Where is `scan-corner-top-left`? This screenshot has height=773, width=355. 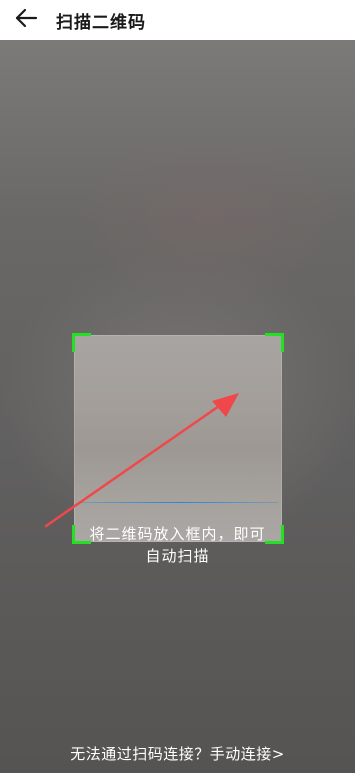 scan-corner-top-left is located at coordinates (81, 342).